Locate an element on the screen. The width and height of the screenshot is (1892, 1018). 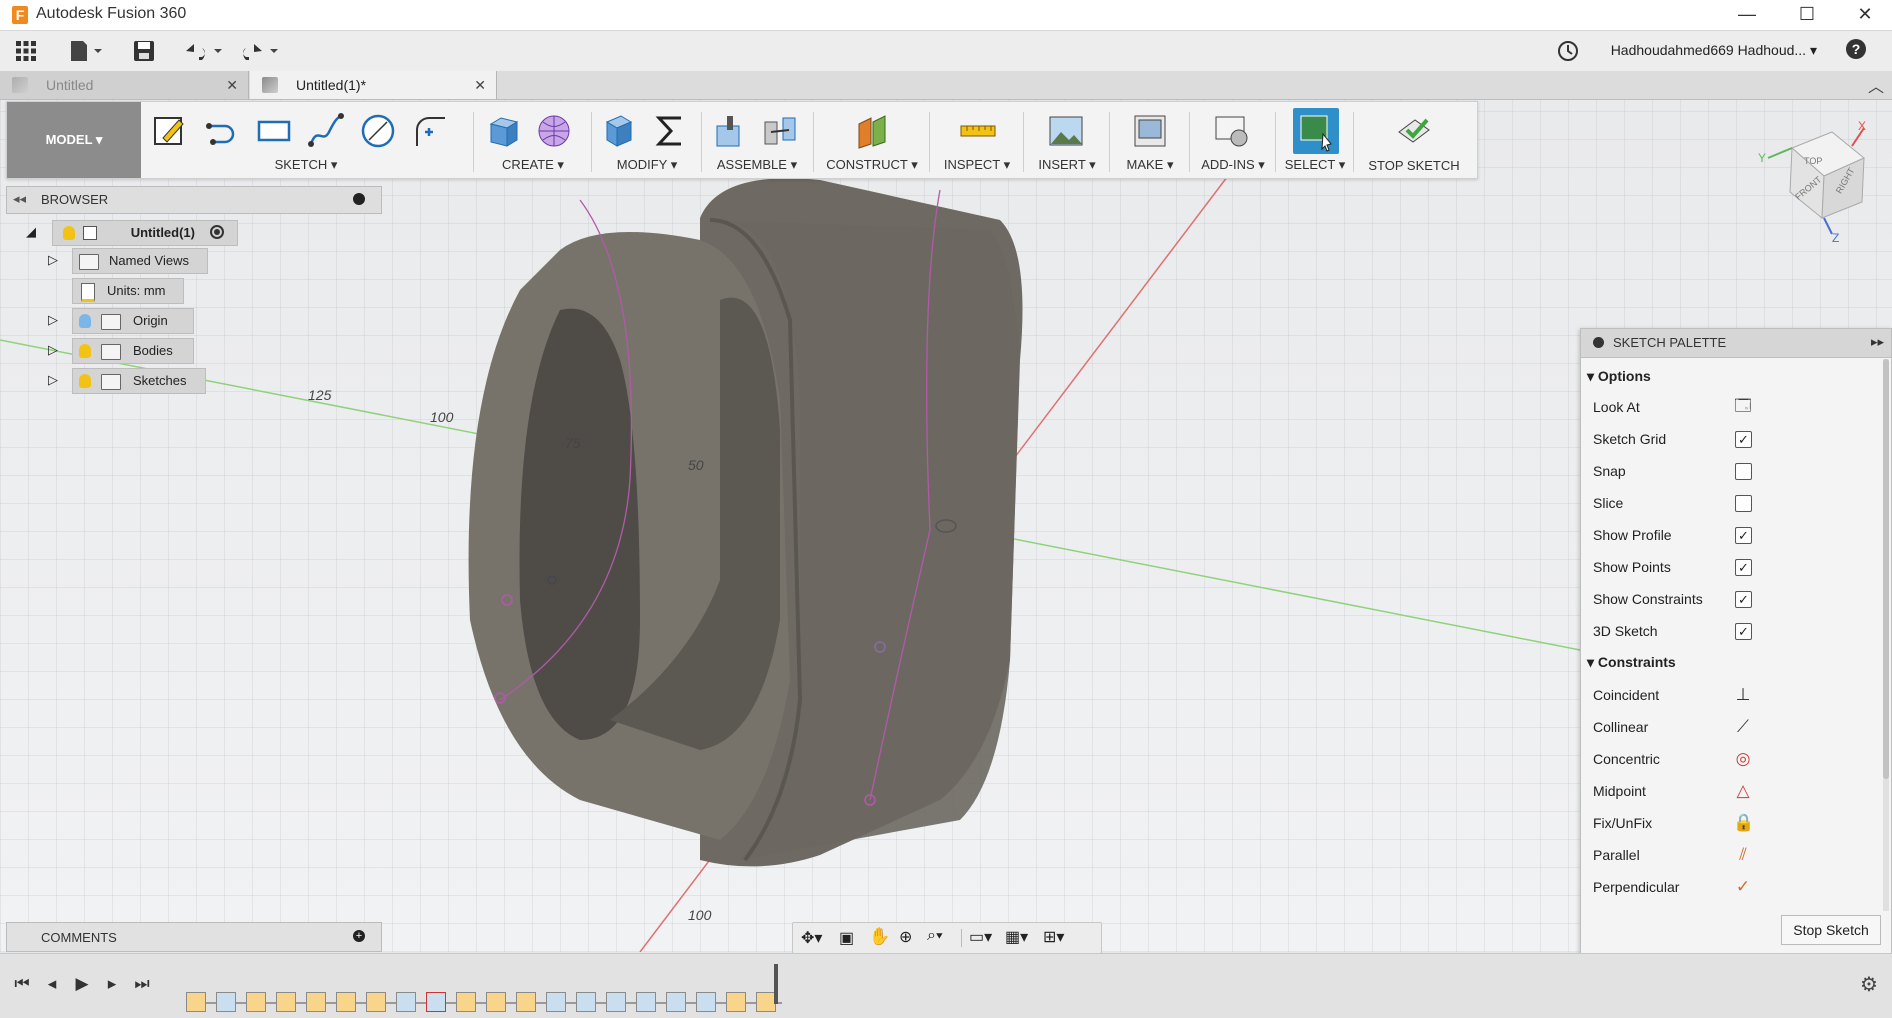
circle-icon is located at coordinates (378, 131).